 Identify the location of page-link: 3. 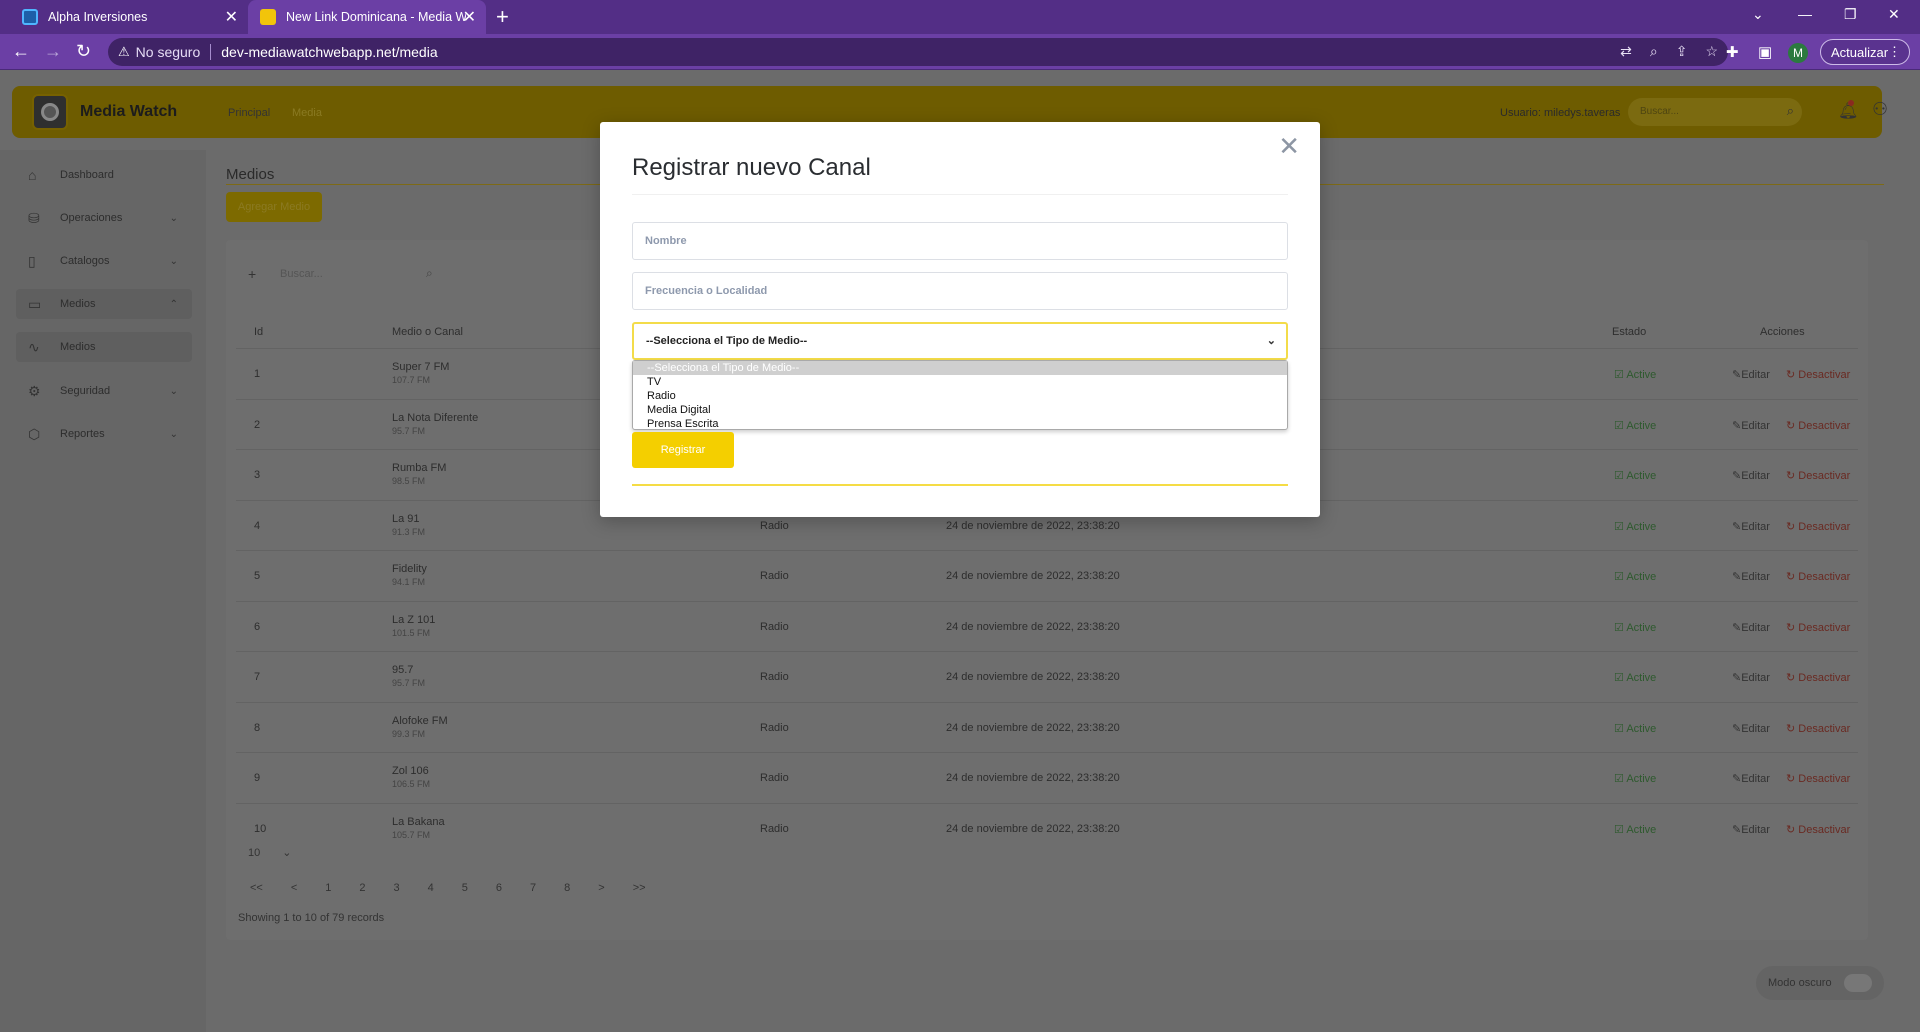
(397, 888).